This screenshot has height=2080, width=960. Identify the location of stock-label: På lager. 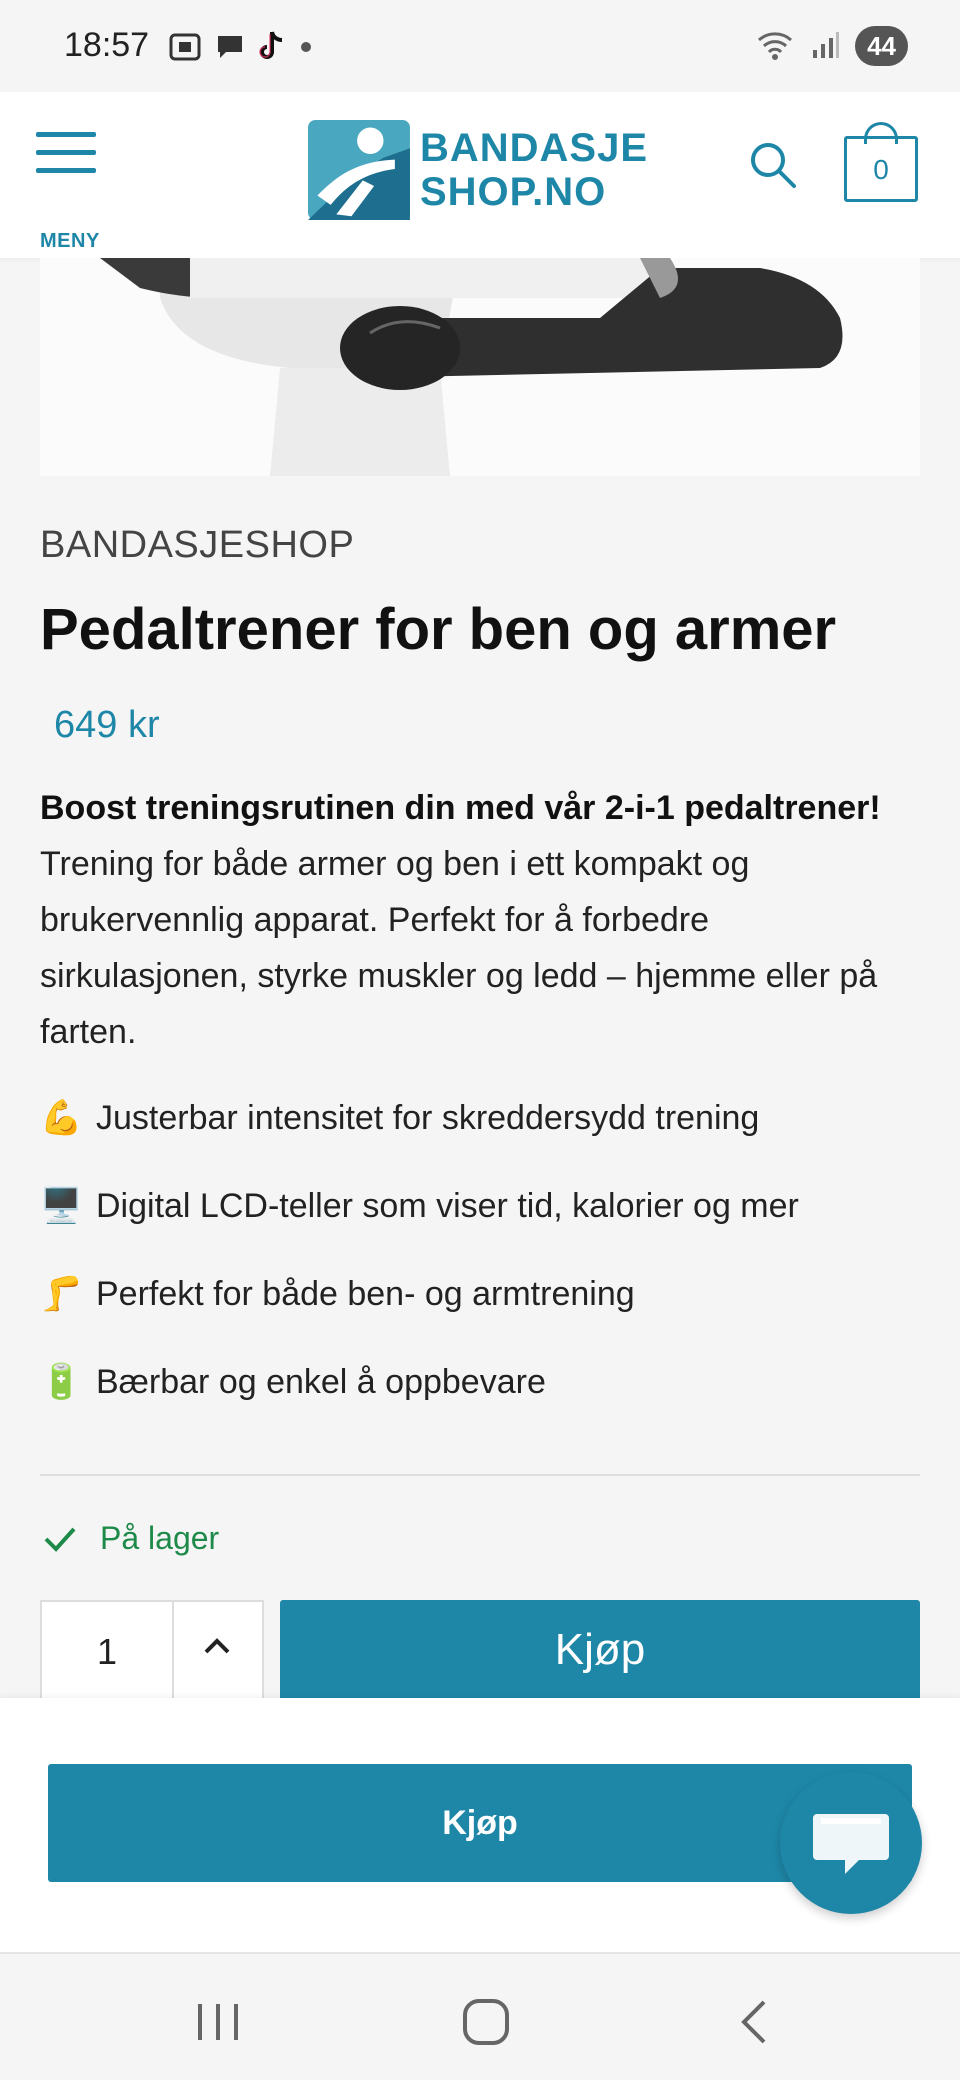
(160, 1538).